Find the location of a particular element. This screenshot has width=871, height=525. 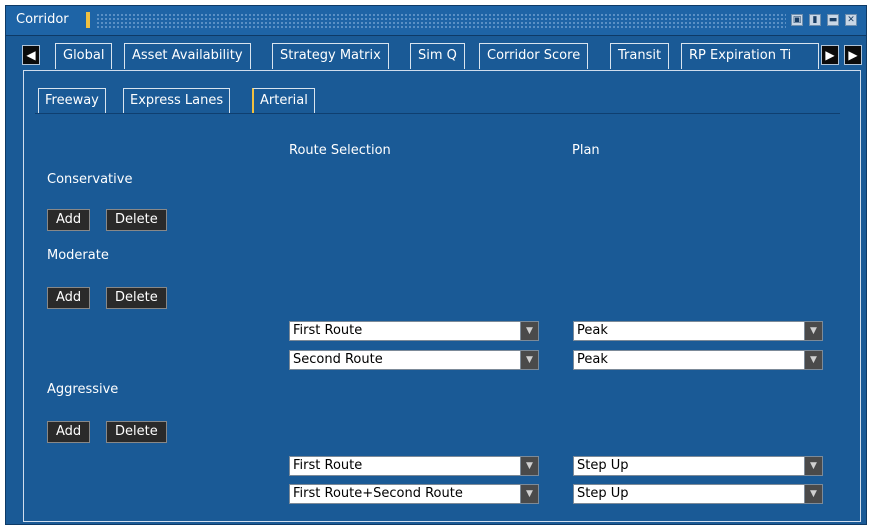

tab-arterial: Arterial is located at coordinates (283, 101).